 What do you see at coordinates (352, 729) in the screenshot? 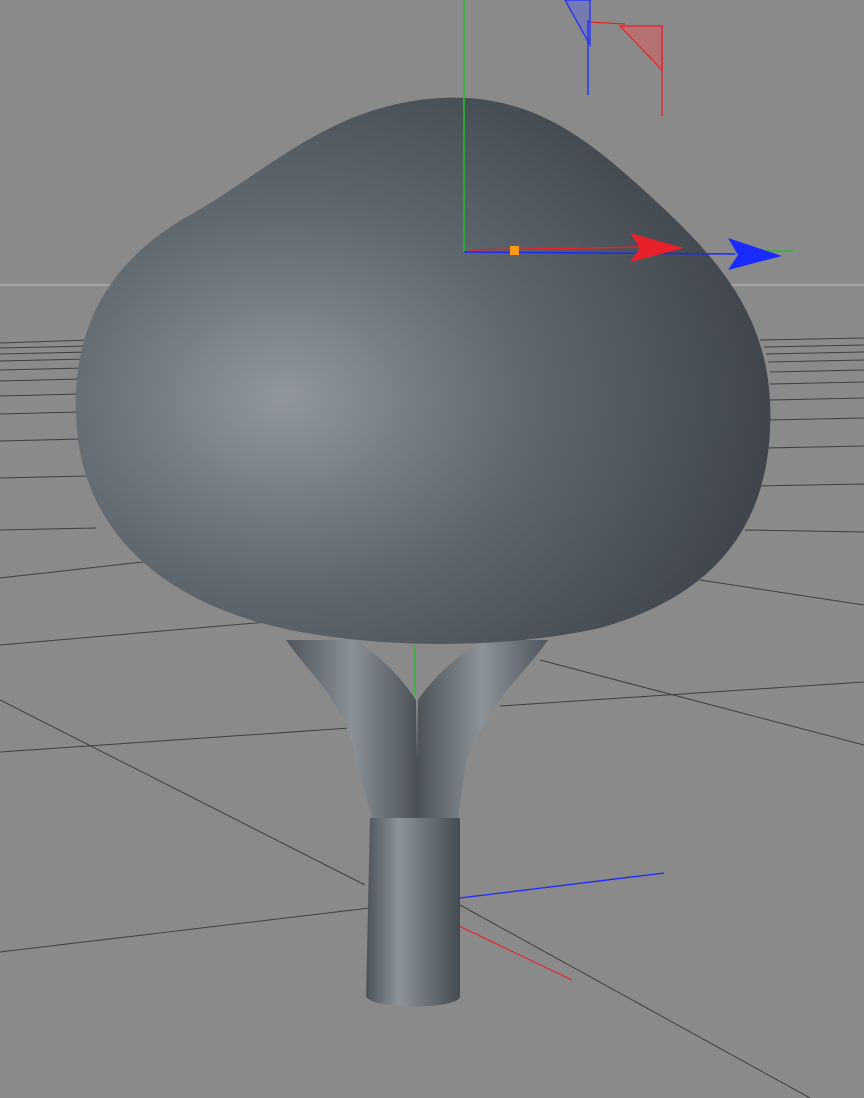
I see `tree-branch-left` at bounding box center [352, 729].